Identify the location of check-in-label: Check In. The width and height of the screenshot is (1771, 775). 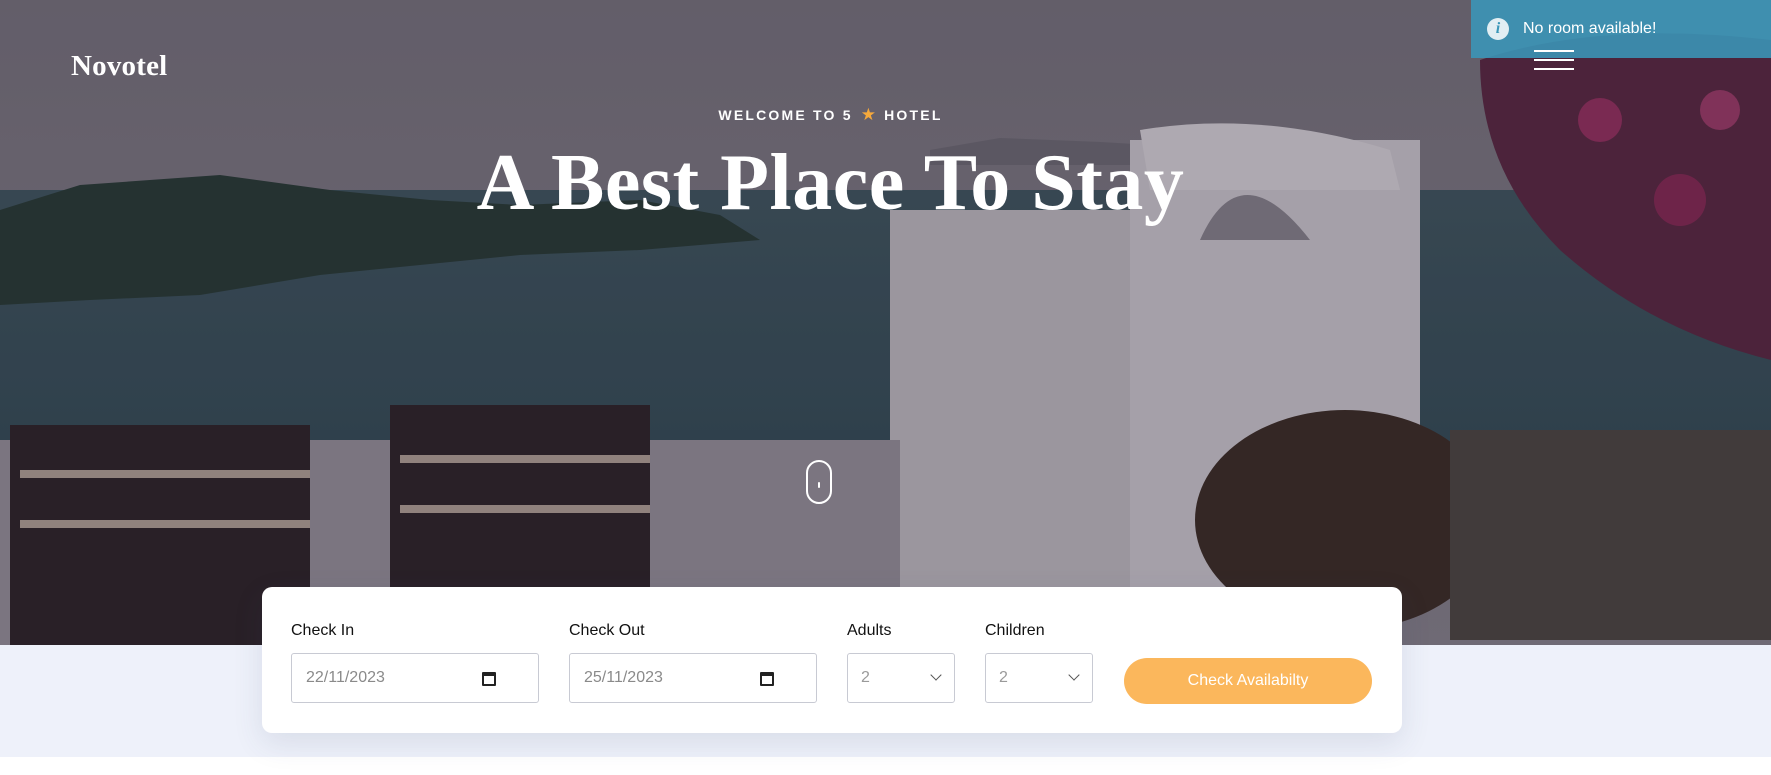
(323, 630).